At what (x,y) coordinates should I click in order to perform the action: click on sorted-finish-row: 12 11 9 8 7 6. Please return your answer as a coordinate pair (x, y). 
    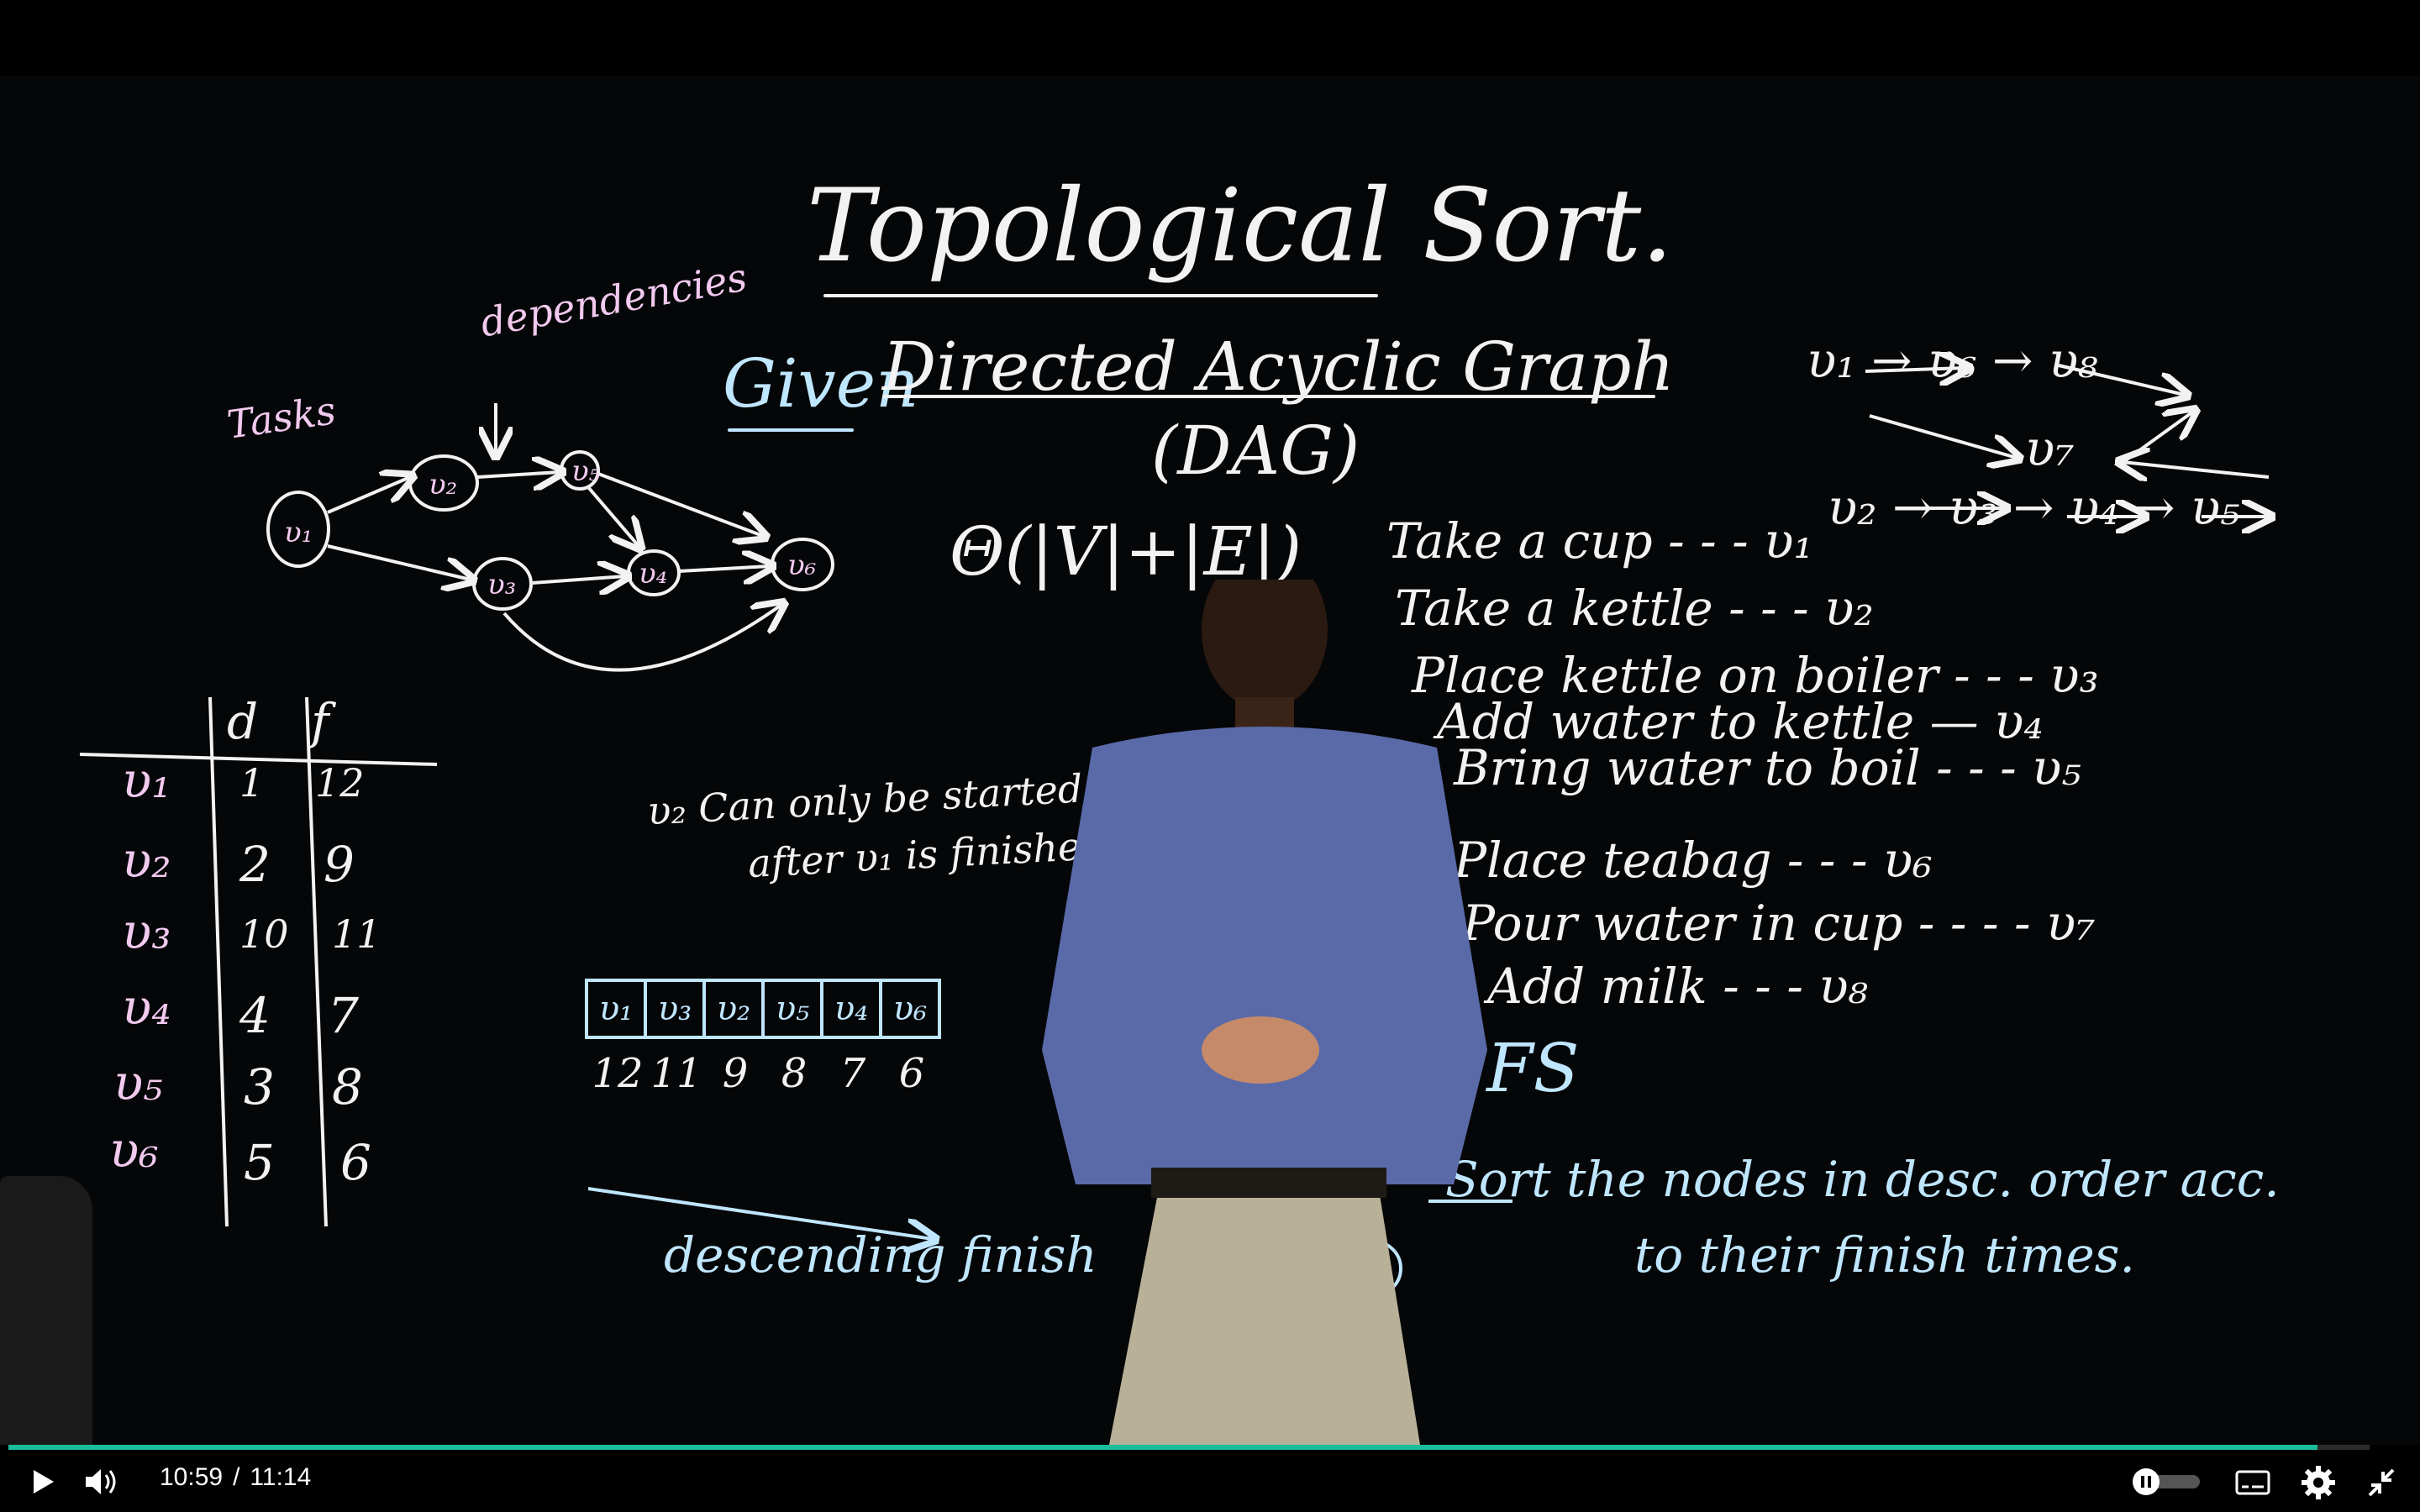
    Looking at the image, I should click on (764, 1073).